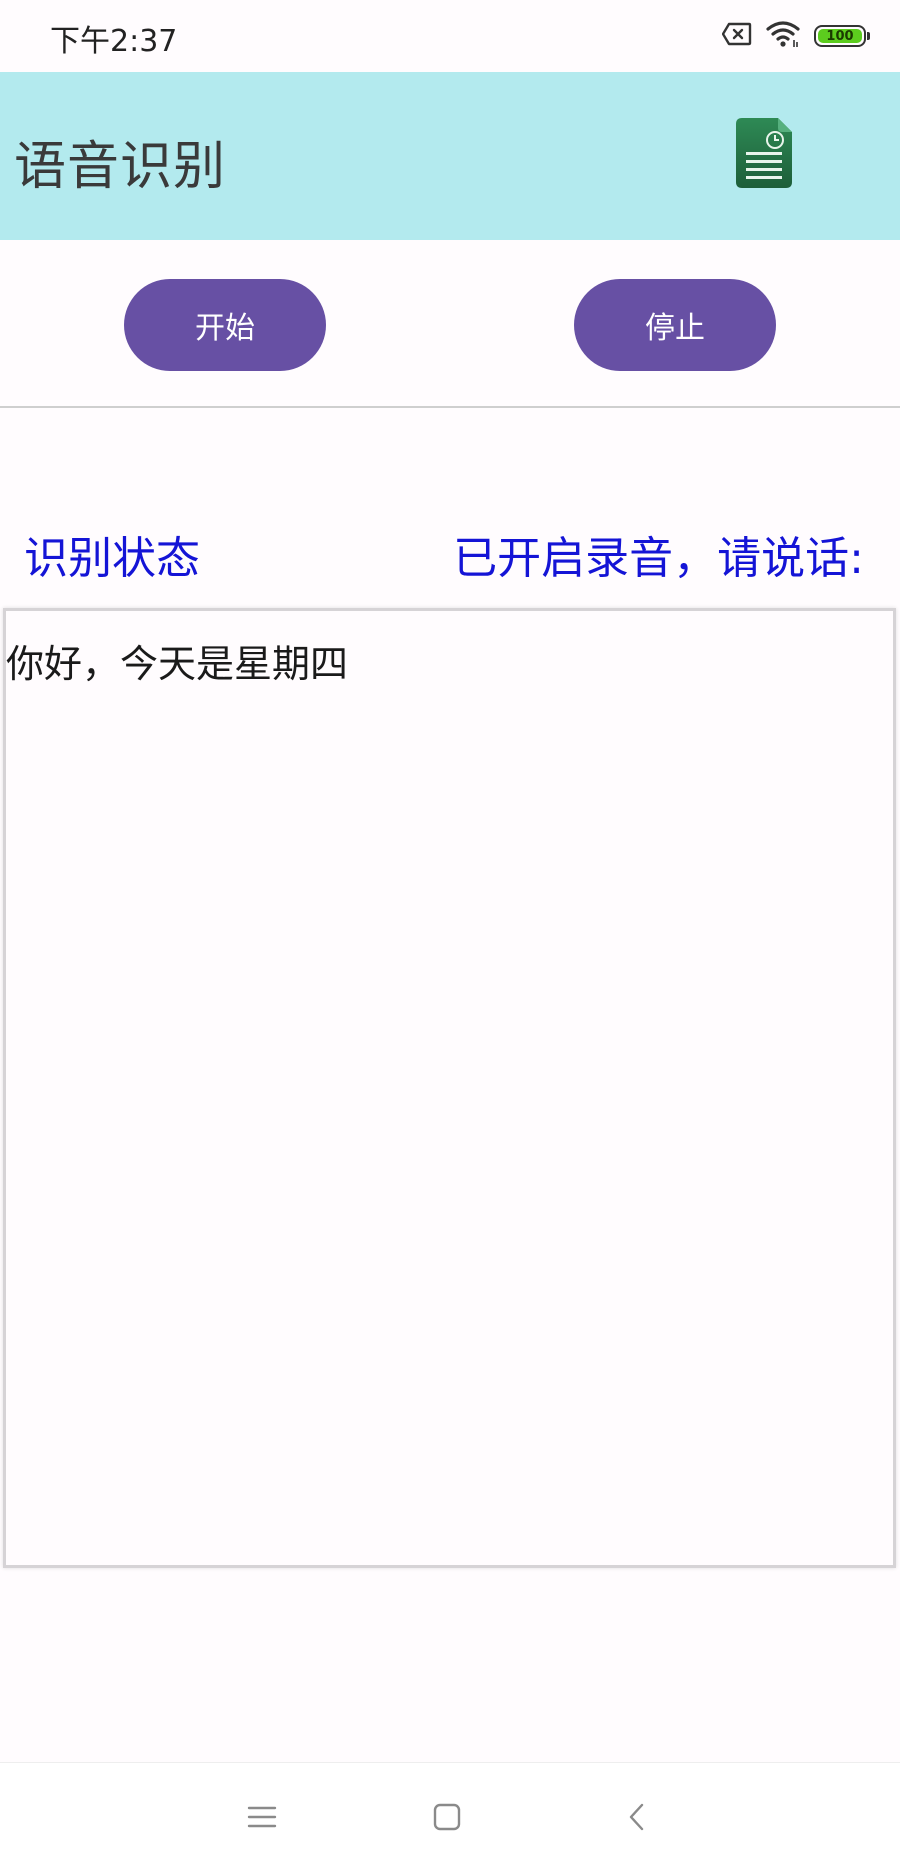 This screenshot has height=1870, width=900. I want to click on stop-button: 停止, so click(675, 325).